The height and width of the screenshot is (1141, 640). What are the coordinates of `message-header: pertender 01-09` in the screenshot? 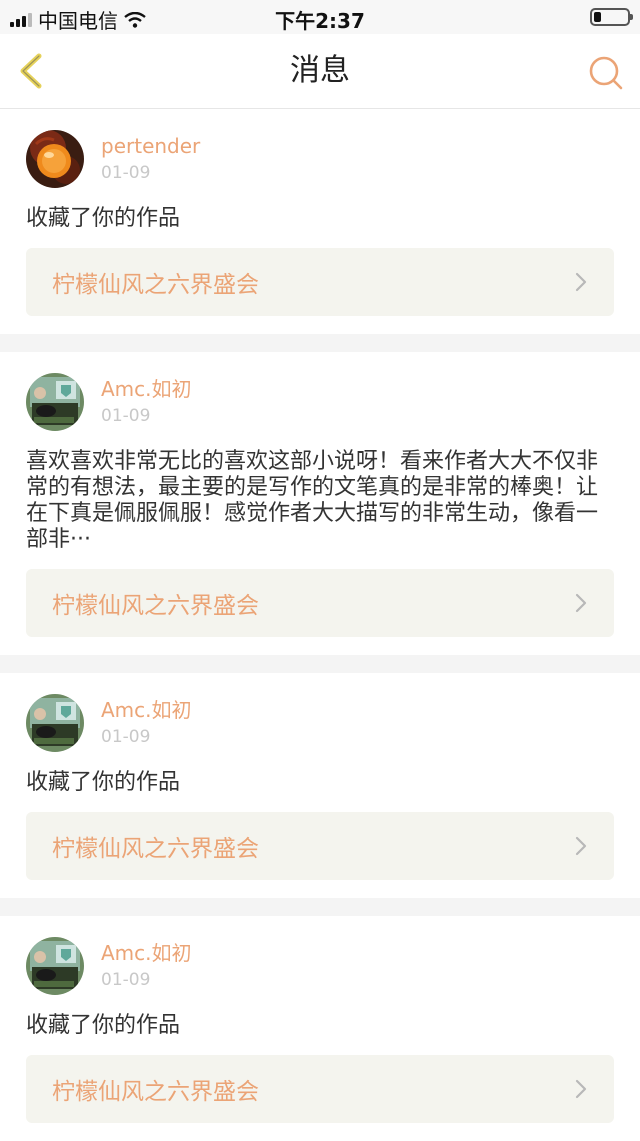 It's located at (320, 159).